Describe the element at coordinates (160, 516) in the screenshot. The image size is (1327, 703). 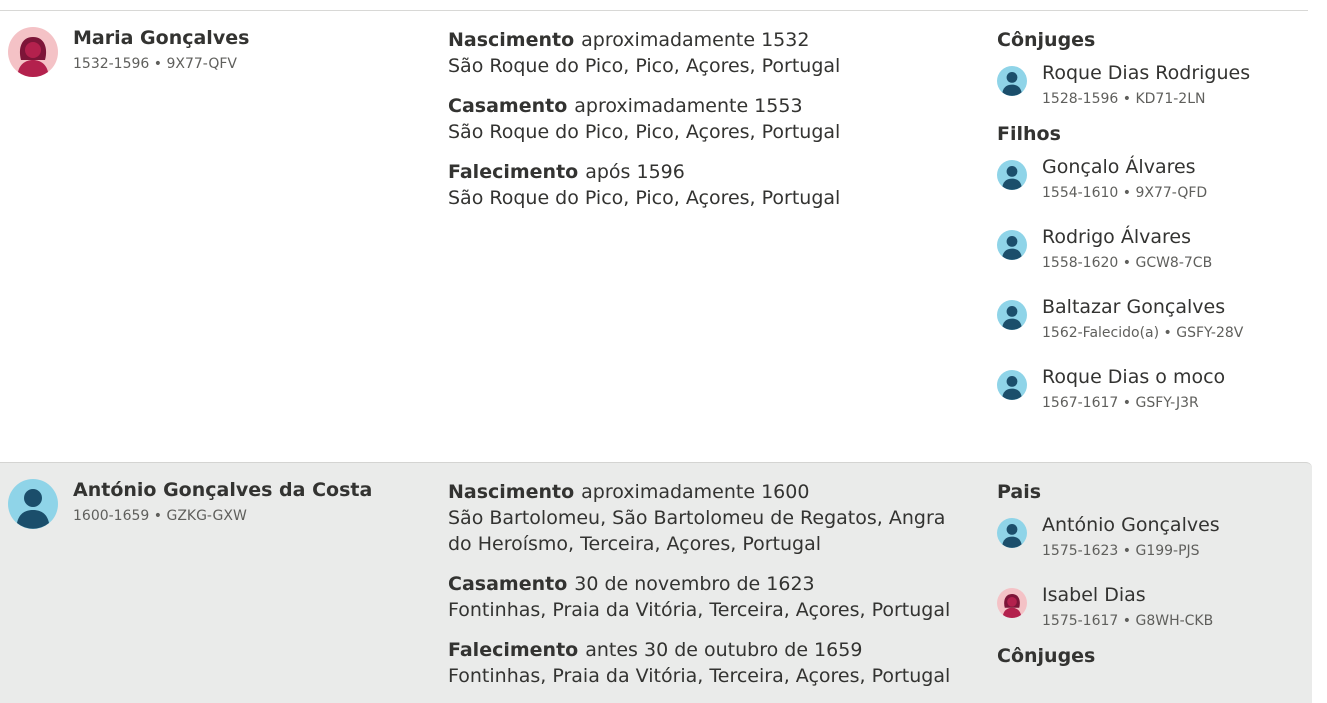
I see `person-lifespan-id: 1600-1659 • GZKG-GXW` at that location.